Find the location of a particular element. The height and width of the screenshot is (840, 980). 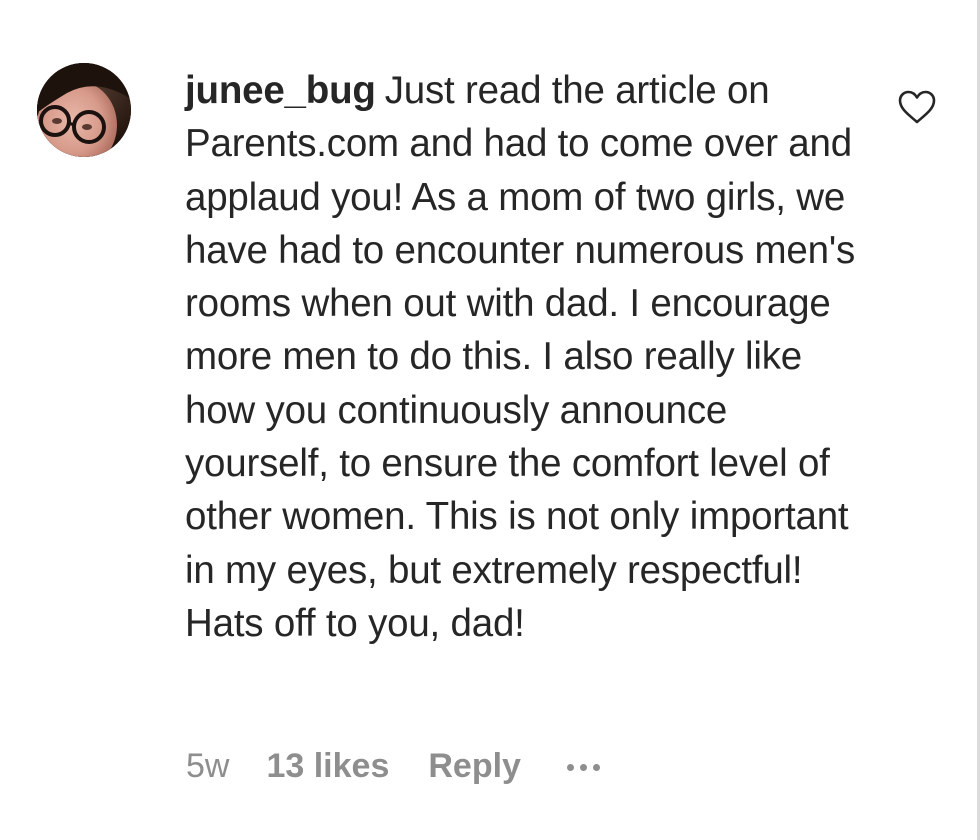

timestamp: 5w is located at coordinates (207, 766).